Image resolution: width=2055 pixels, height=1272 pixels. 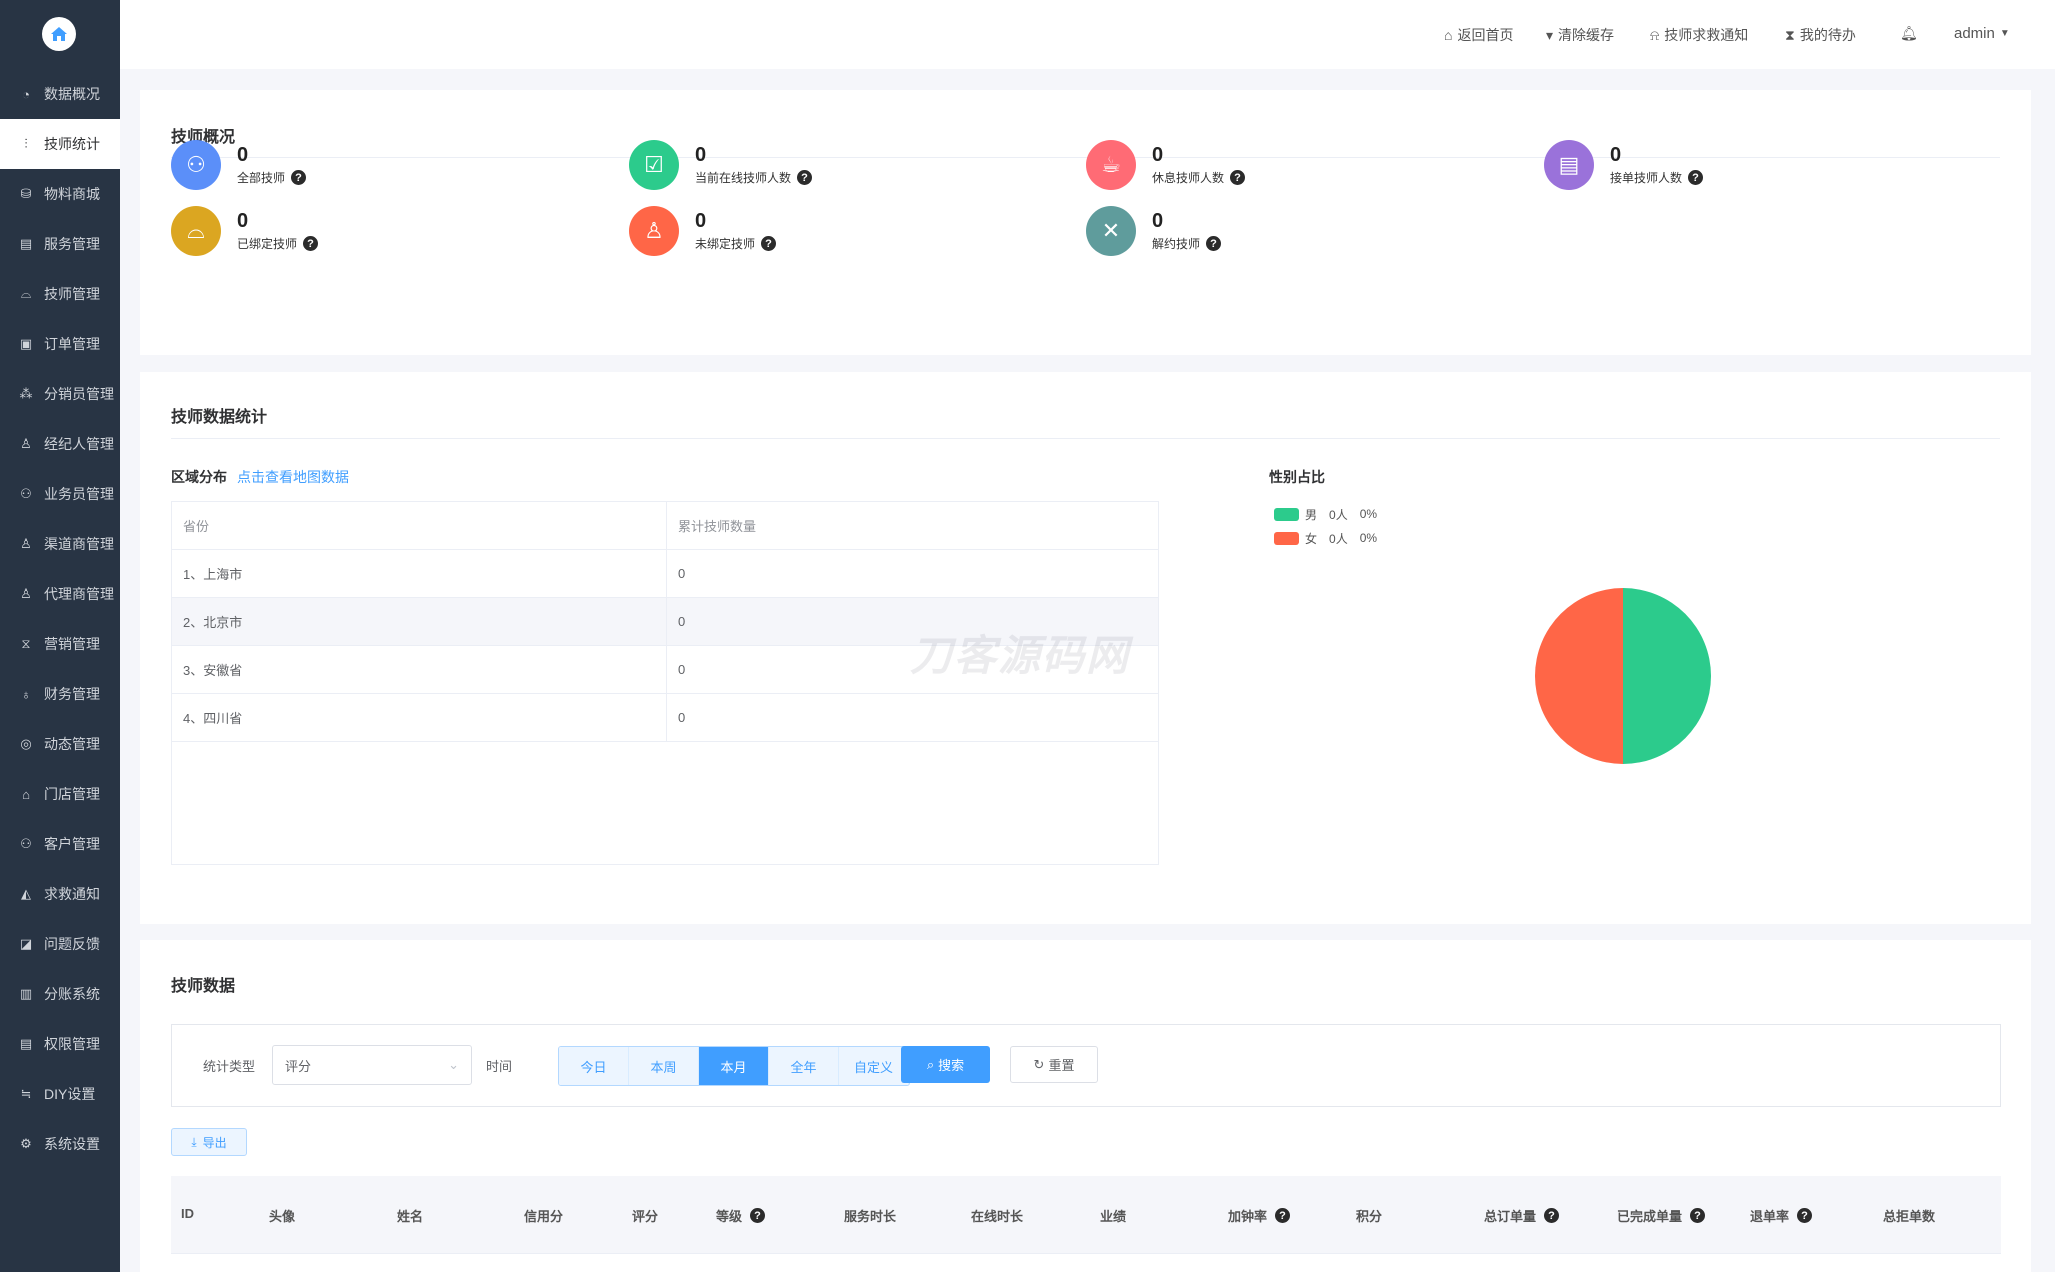 I want to click on sidebar-item-label: 门店管理, so click(x=72, y=794).